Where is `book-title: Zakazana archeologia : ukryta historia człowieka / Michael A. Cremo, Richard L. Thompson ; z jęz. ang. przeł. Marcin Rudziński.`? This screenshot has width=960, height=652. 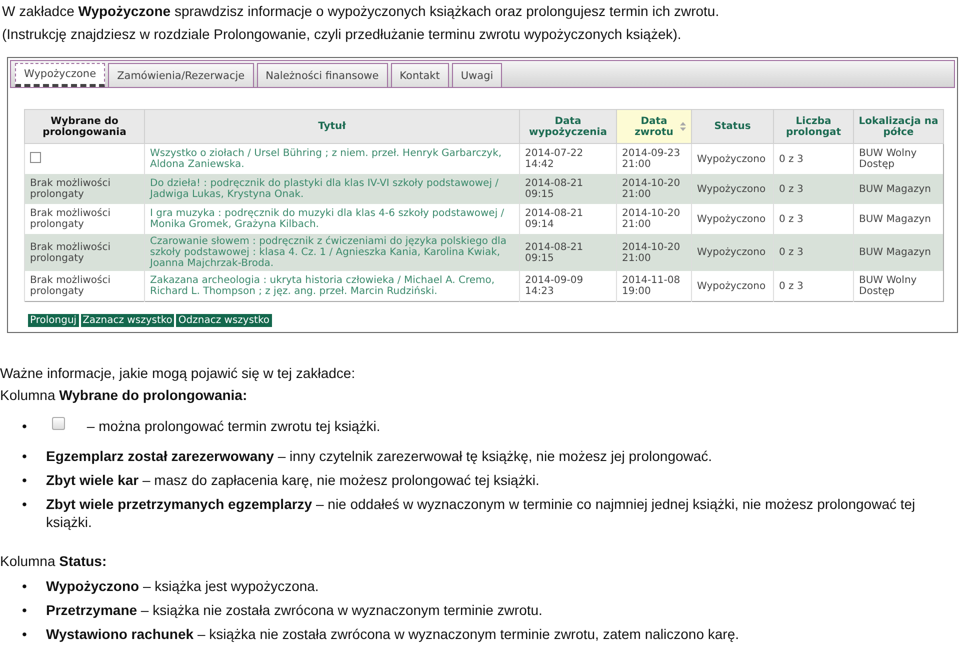
book-title: Zakazana archeologia : ukryta historia człowieka / Michael A. Cremo, Richard L. Thompson ; z jęz. ang. przeł. Marcin Rudziński. is located at coordinates (322, 286).